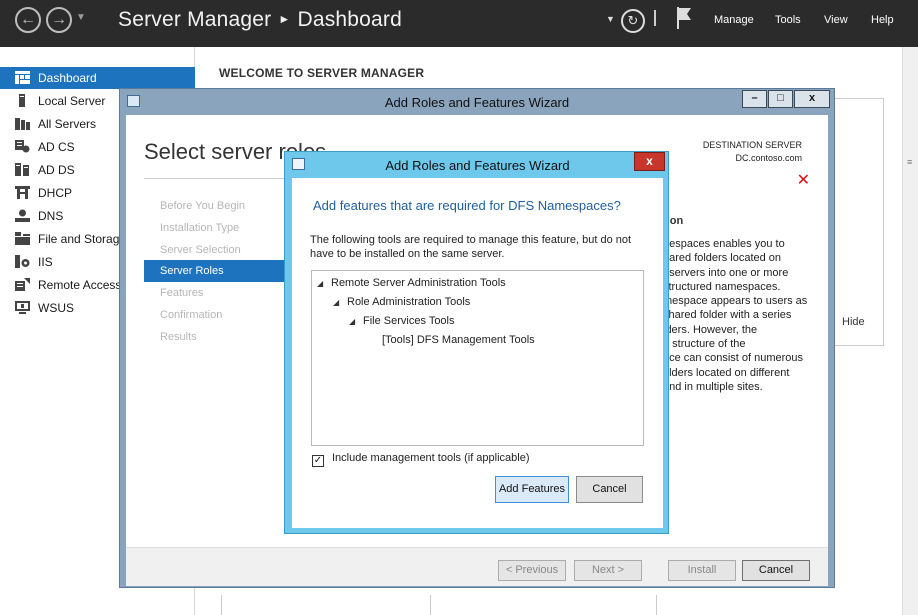 This screenshot has width=918, height=615. I want to click on description-line: ace can consist of numerous, so click(733, 358).